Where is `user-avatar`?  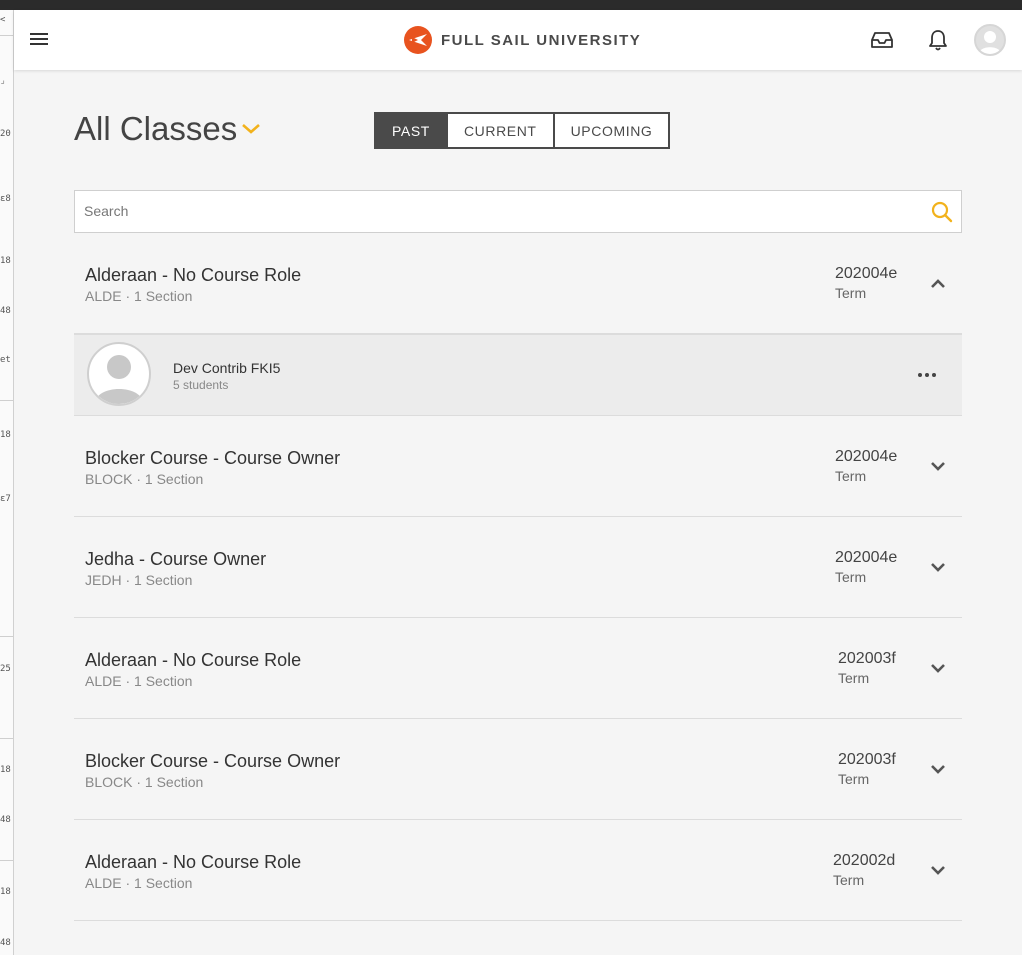
user-avatar is located at coordinates (990, 40).